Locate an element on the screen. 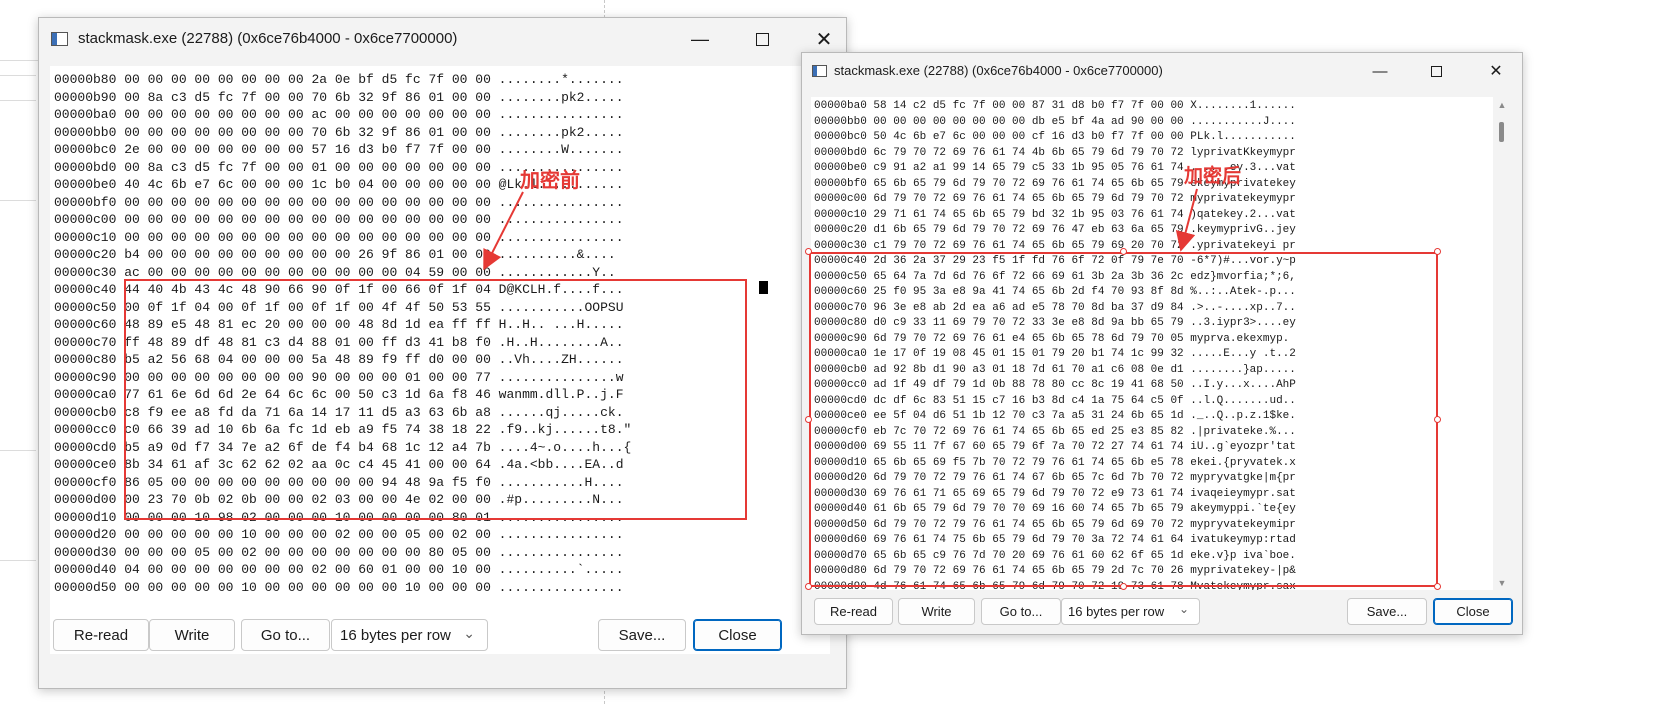  annotation-after: 加密后 is located at coordinates (1213, 176).